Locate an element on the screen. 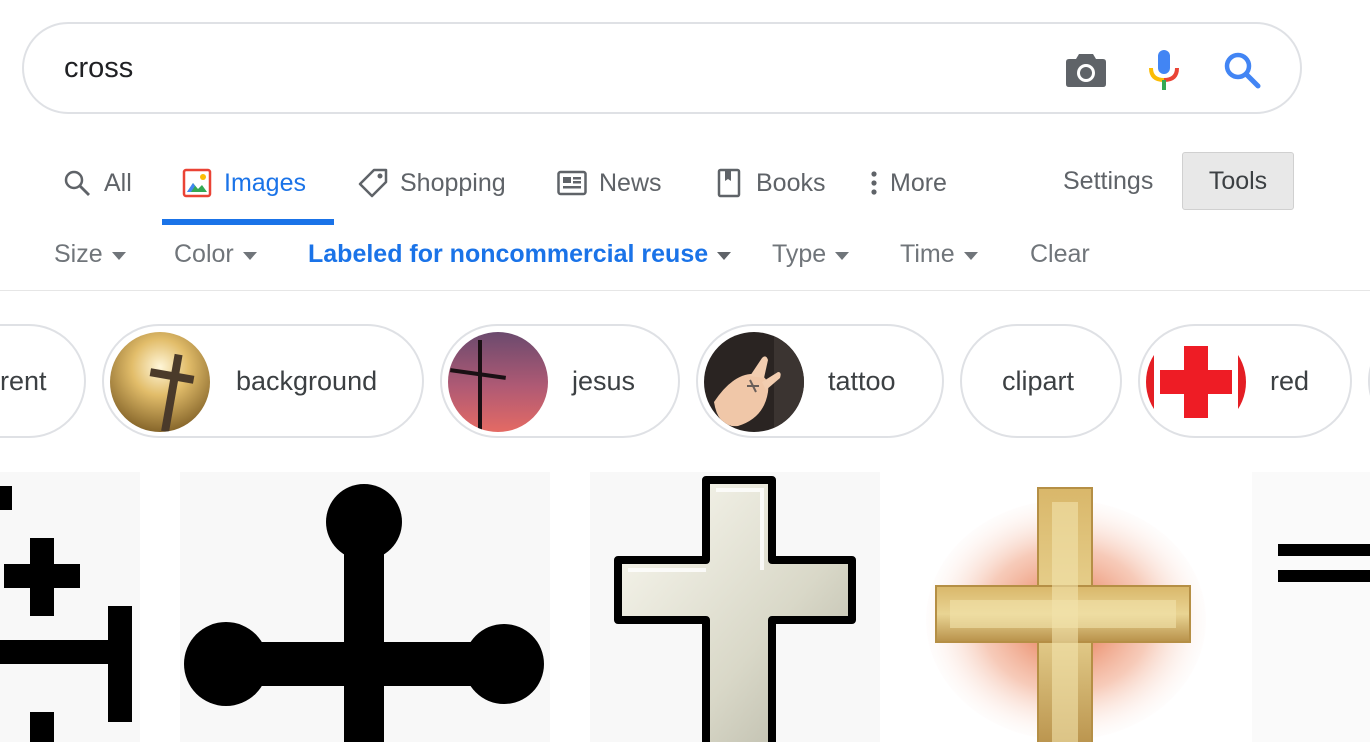  chip-label: rent is located at coordinates (23, 380).